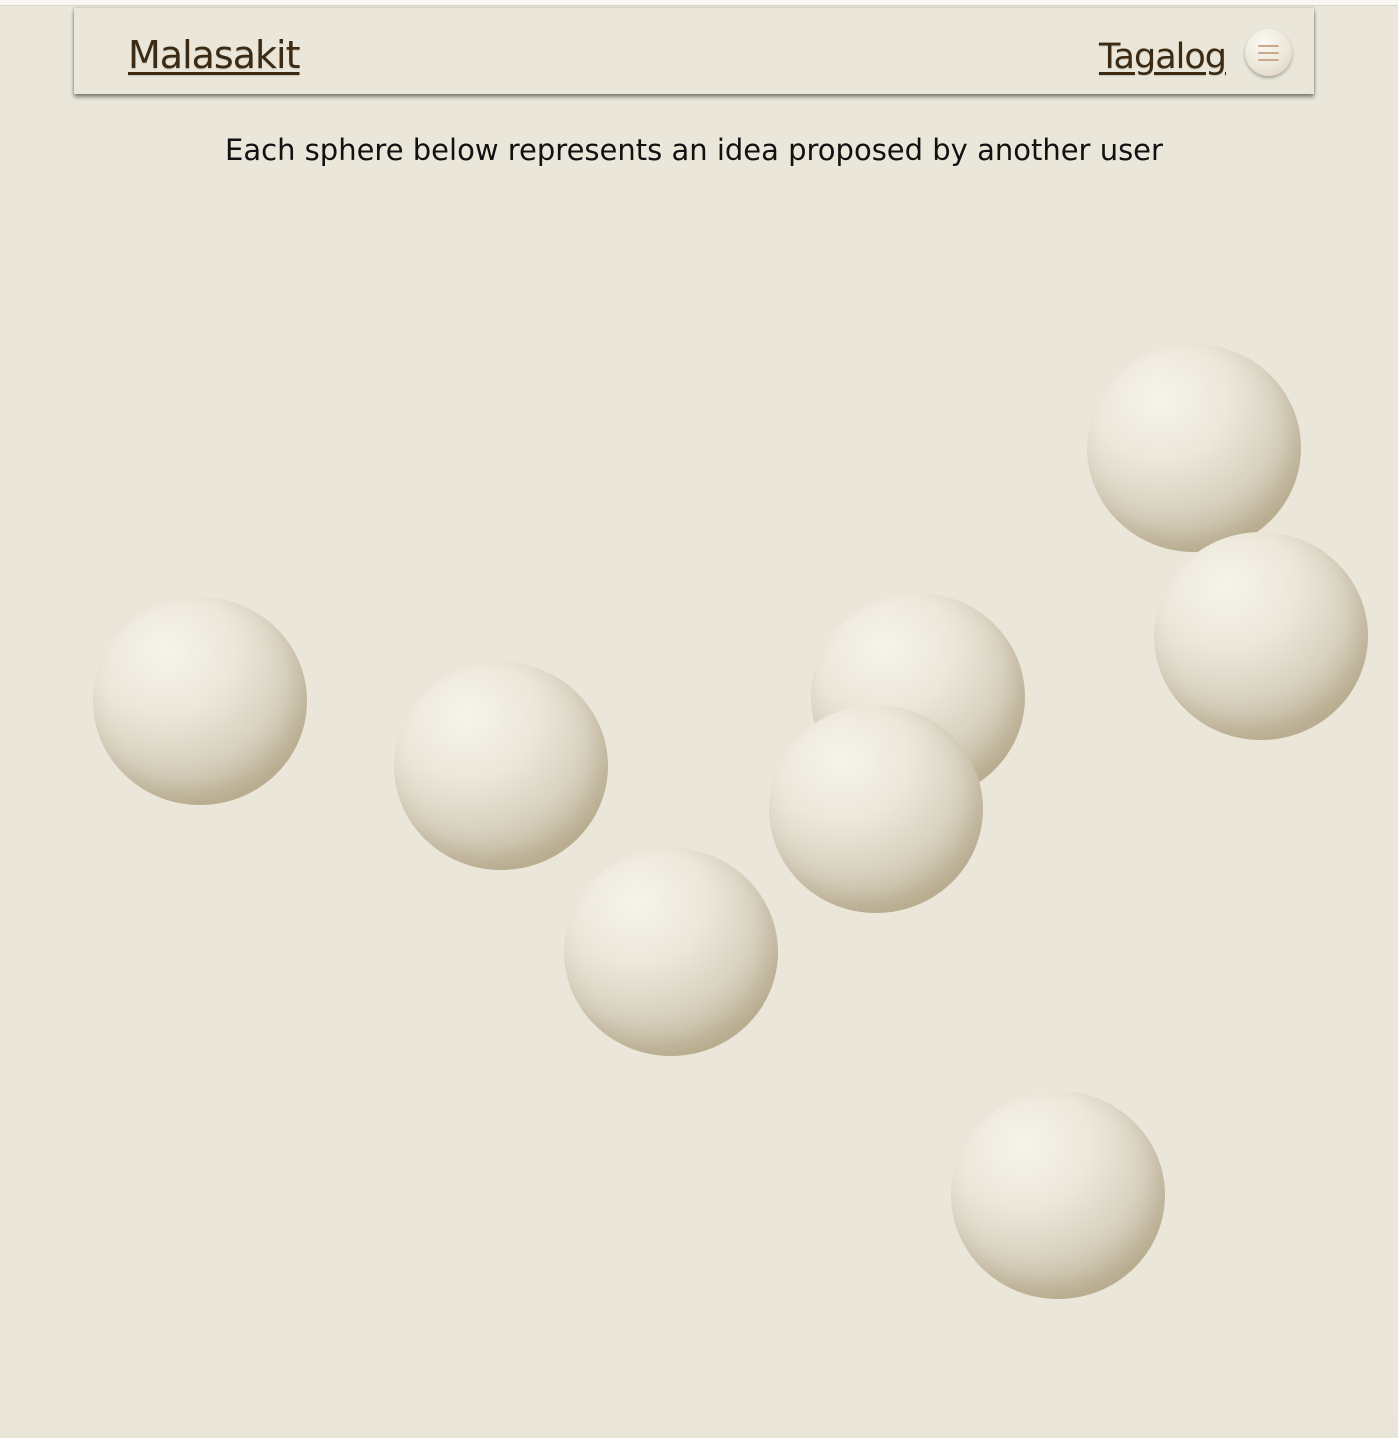  Describe the element at coordinates (214, 55) in the screenshot. I see `brand-link: Malasakit` at that location.